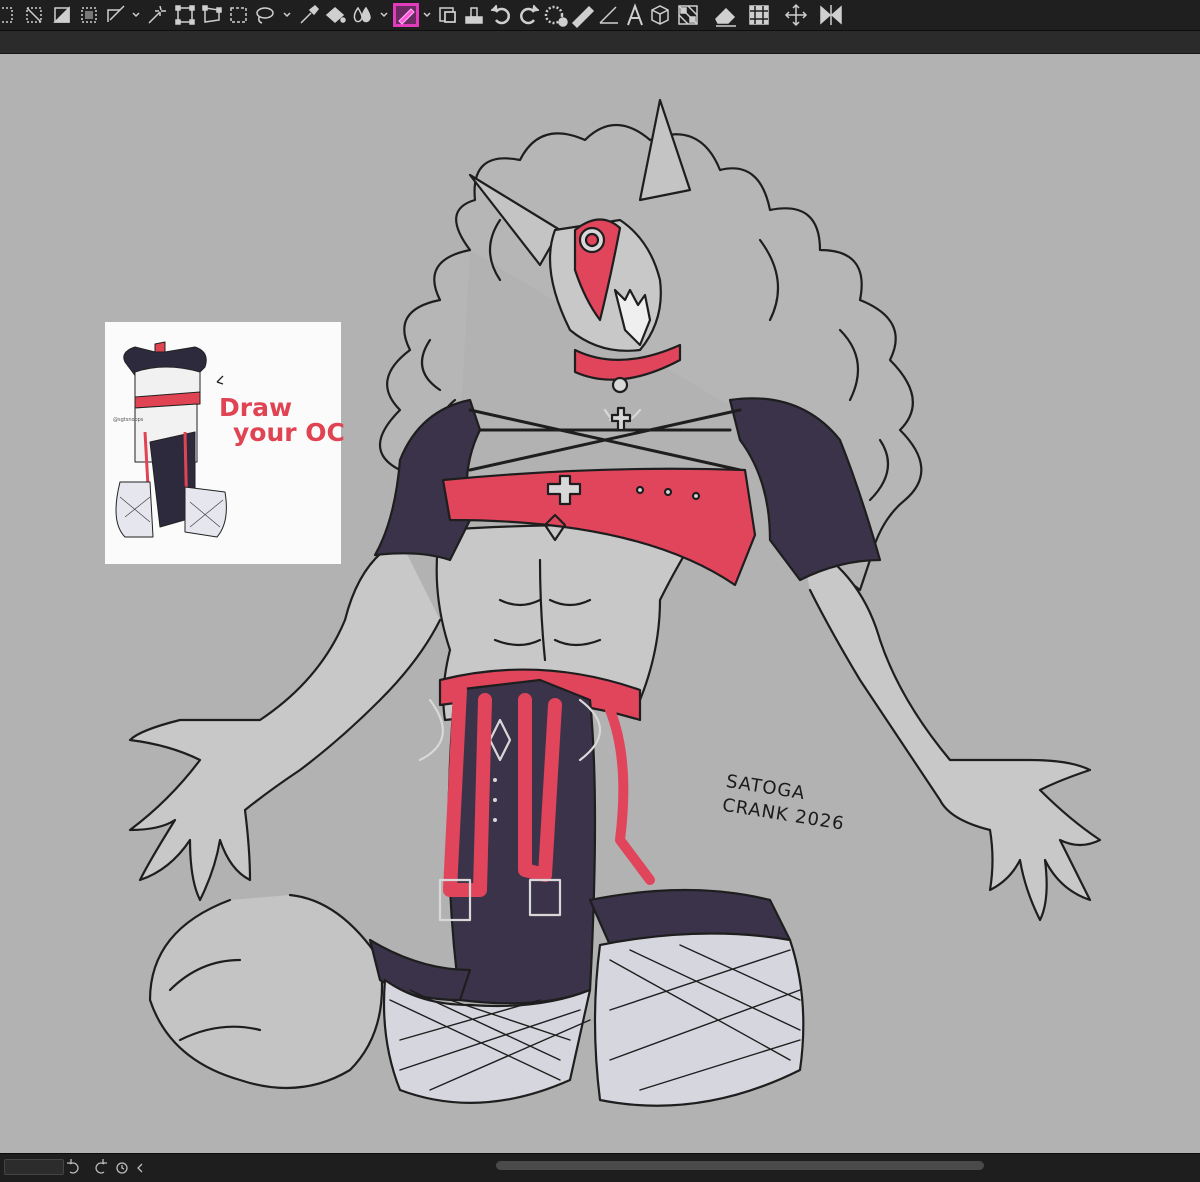 The image size is (1200, 1182). I want to click on selection-edit-icon, so click(116, 13).